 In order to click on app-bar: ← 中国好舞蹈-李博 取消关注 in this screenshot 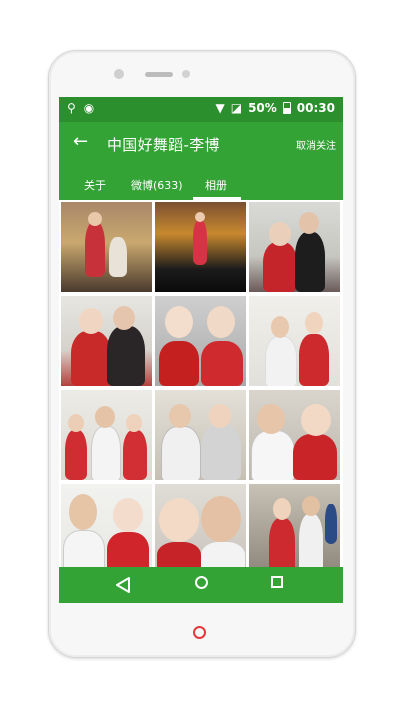, I will do `click(201, 145)`.